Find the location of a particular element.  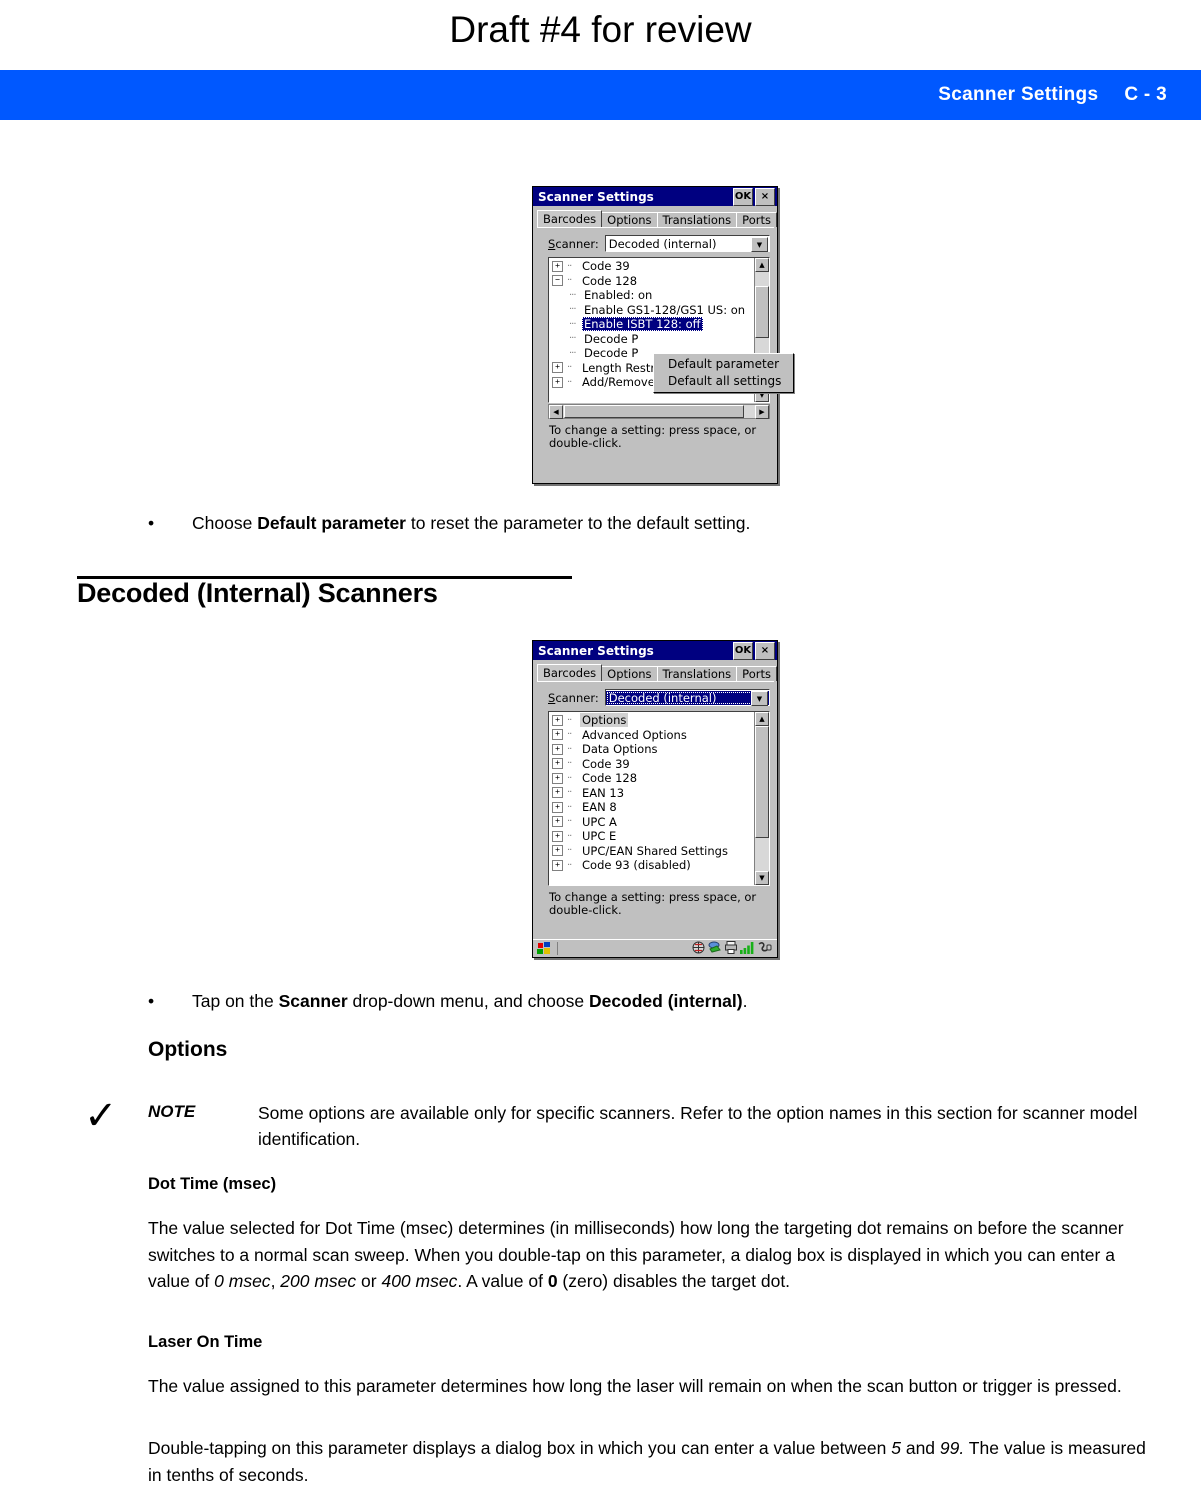

tree-item-label: Code 93 (disabled) is located at coordinates (636, 865).